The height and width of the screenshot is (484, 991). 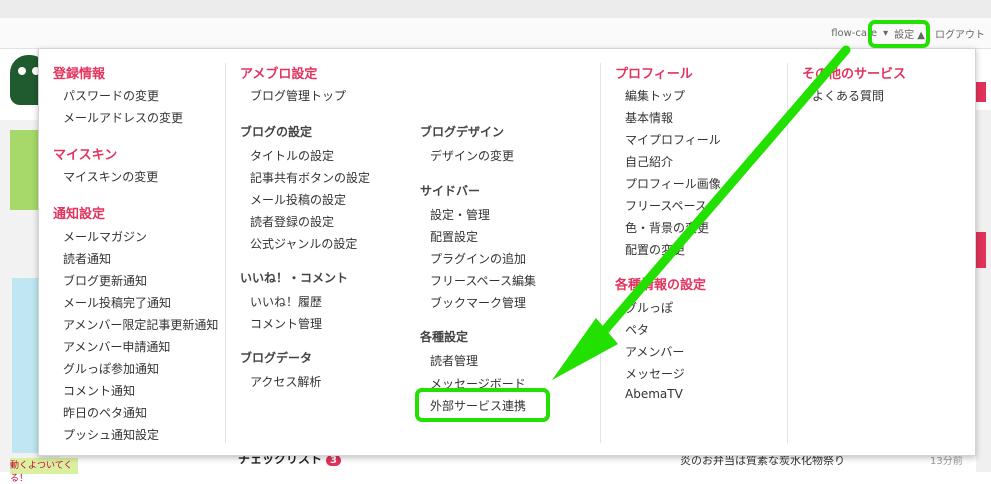 I want to click on subheading-blog-design: ブログデザイン, so click(x=462, y=132).